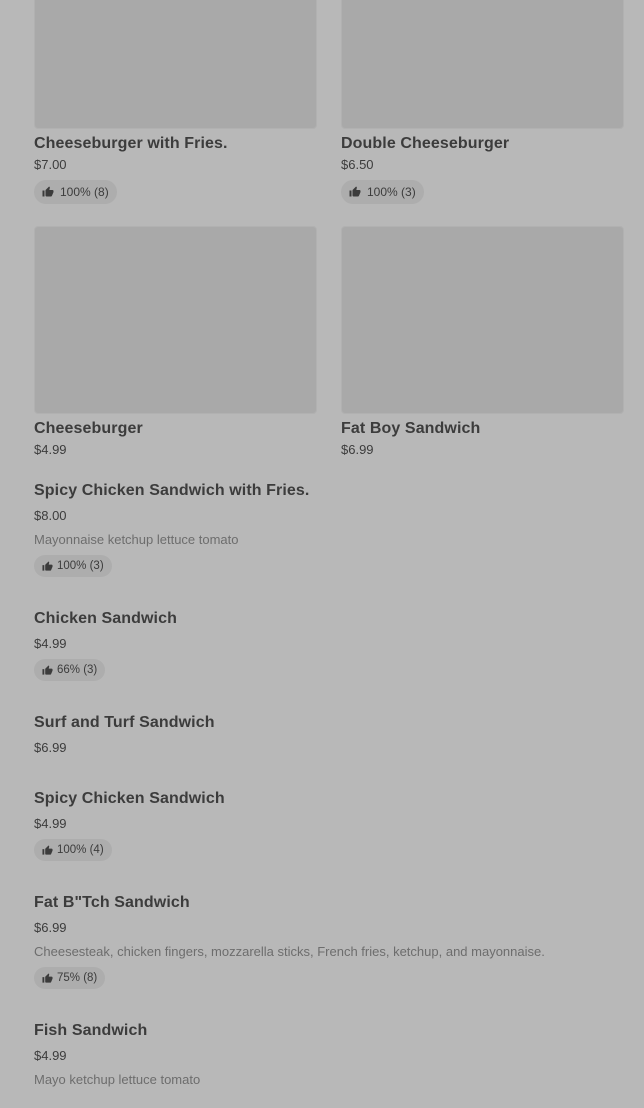  What do you see at coordinates (329, 735) in the screenshot?
I see `list-item: Surf and Turf Sandwich $6.99` at bounding box center [329, 735].